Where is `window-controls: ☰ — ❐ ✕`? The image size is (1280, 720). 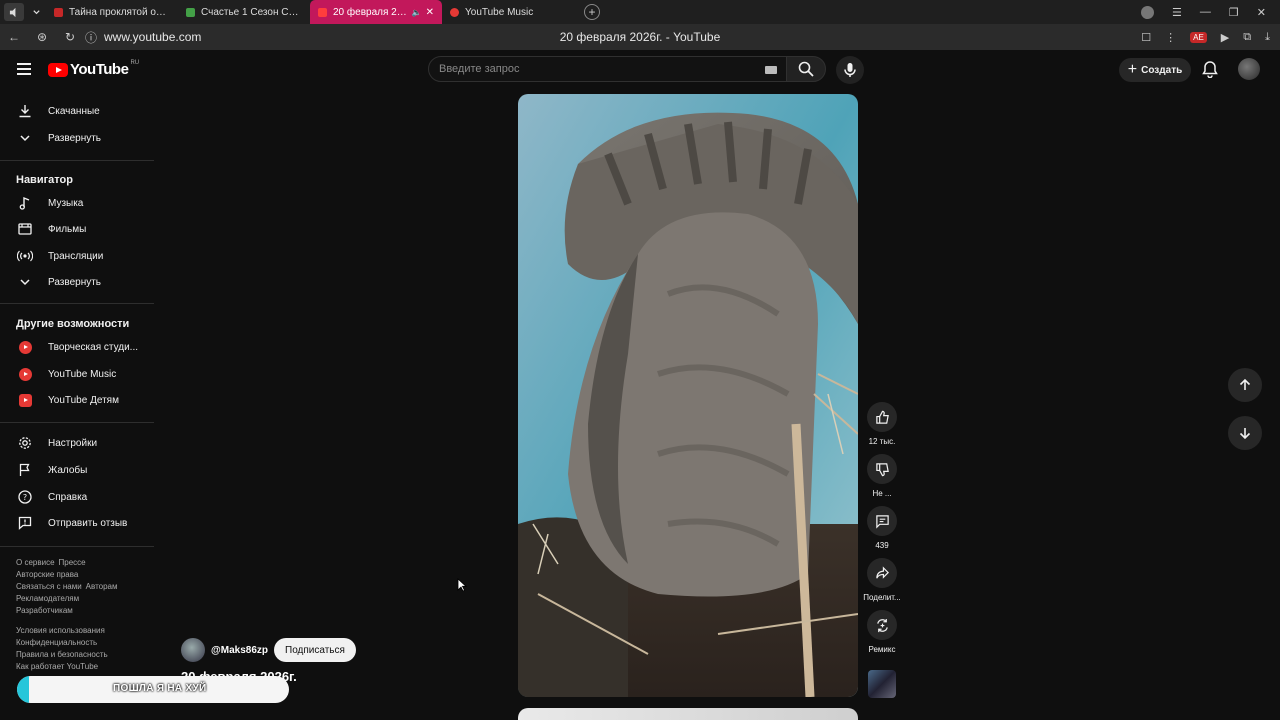 window-controls: ☰ — ❐ ✕ is located at coordinates (1210, 12).